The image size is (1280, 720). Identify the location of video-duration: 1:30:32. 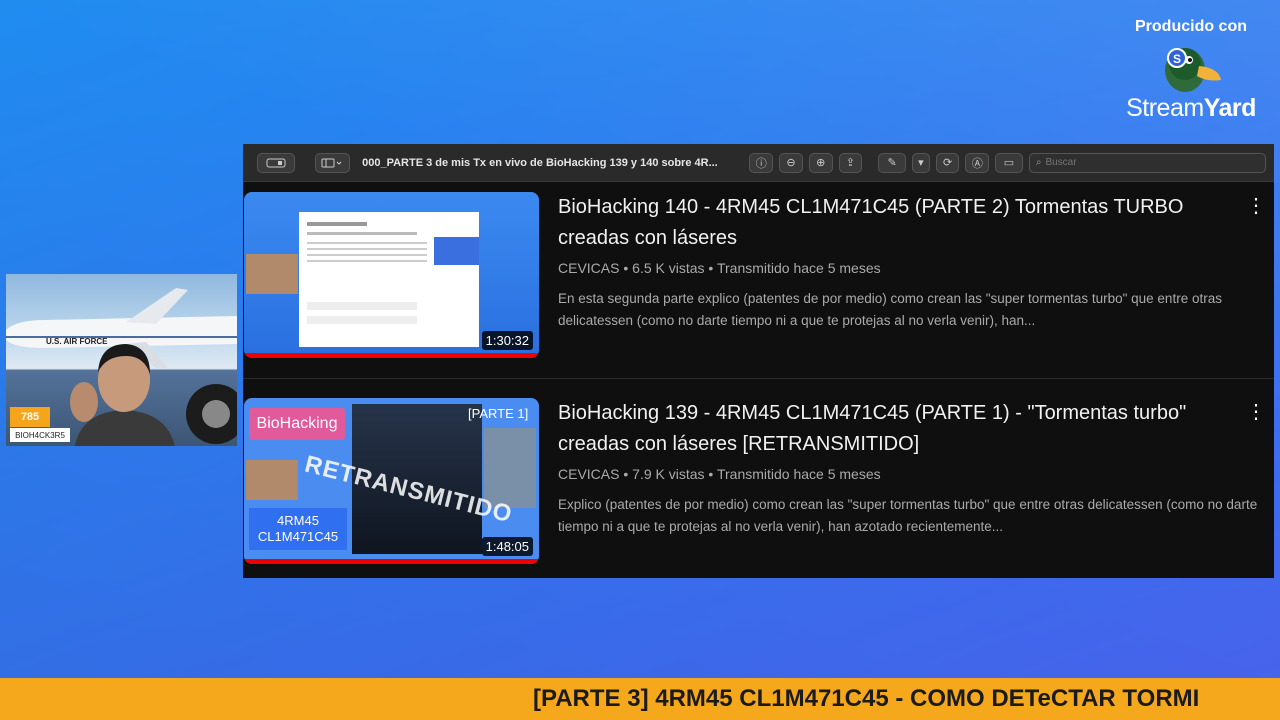
(507, 340).